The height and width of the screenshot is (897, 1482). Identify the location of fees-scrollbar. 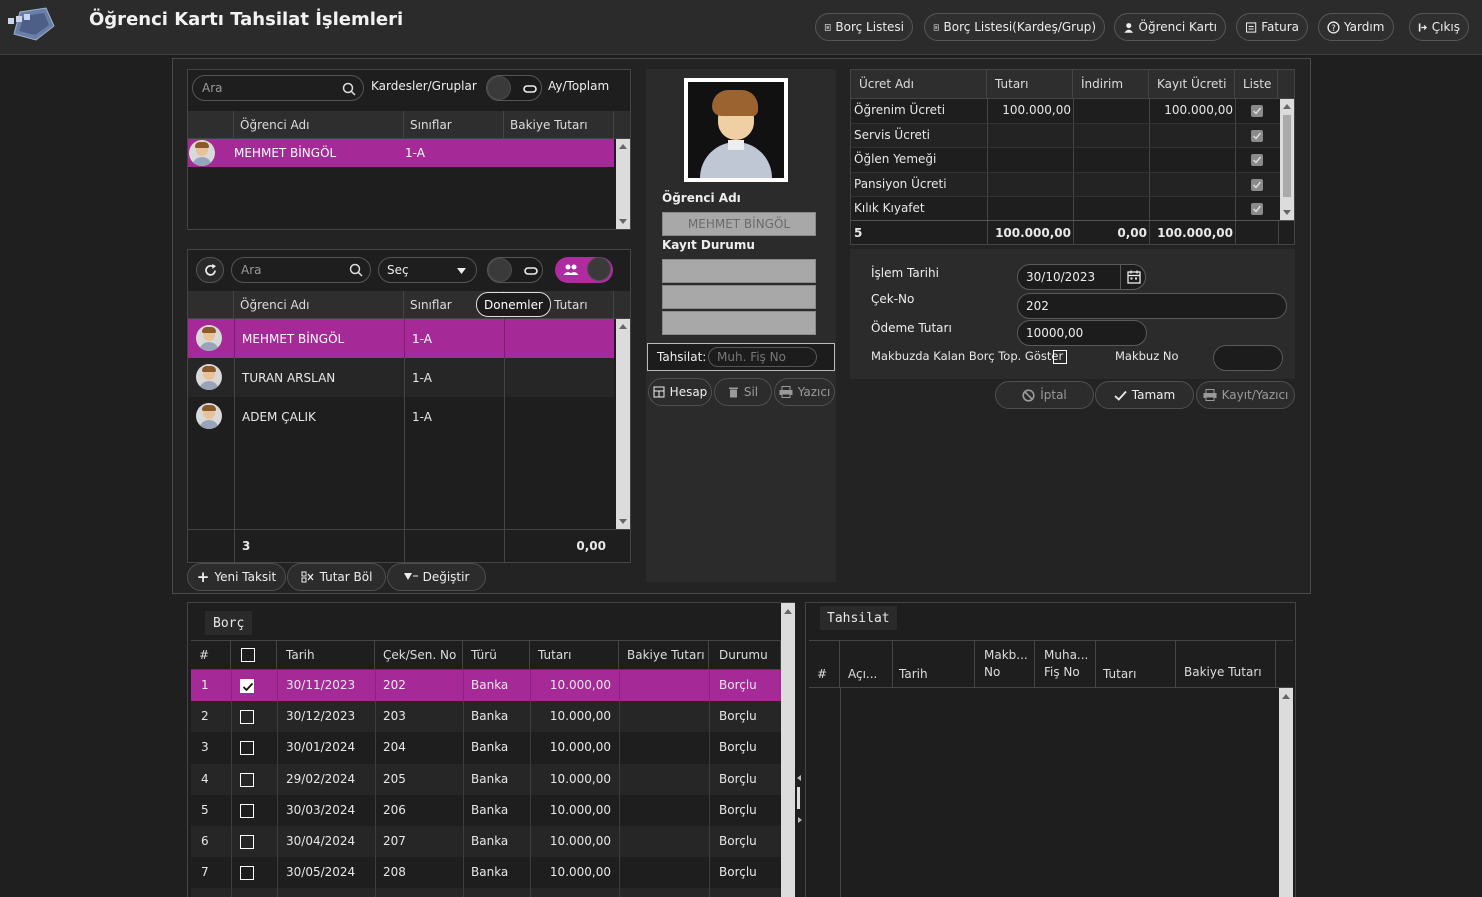
(1287, 159).